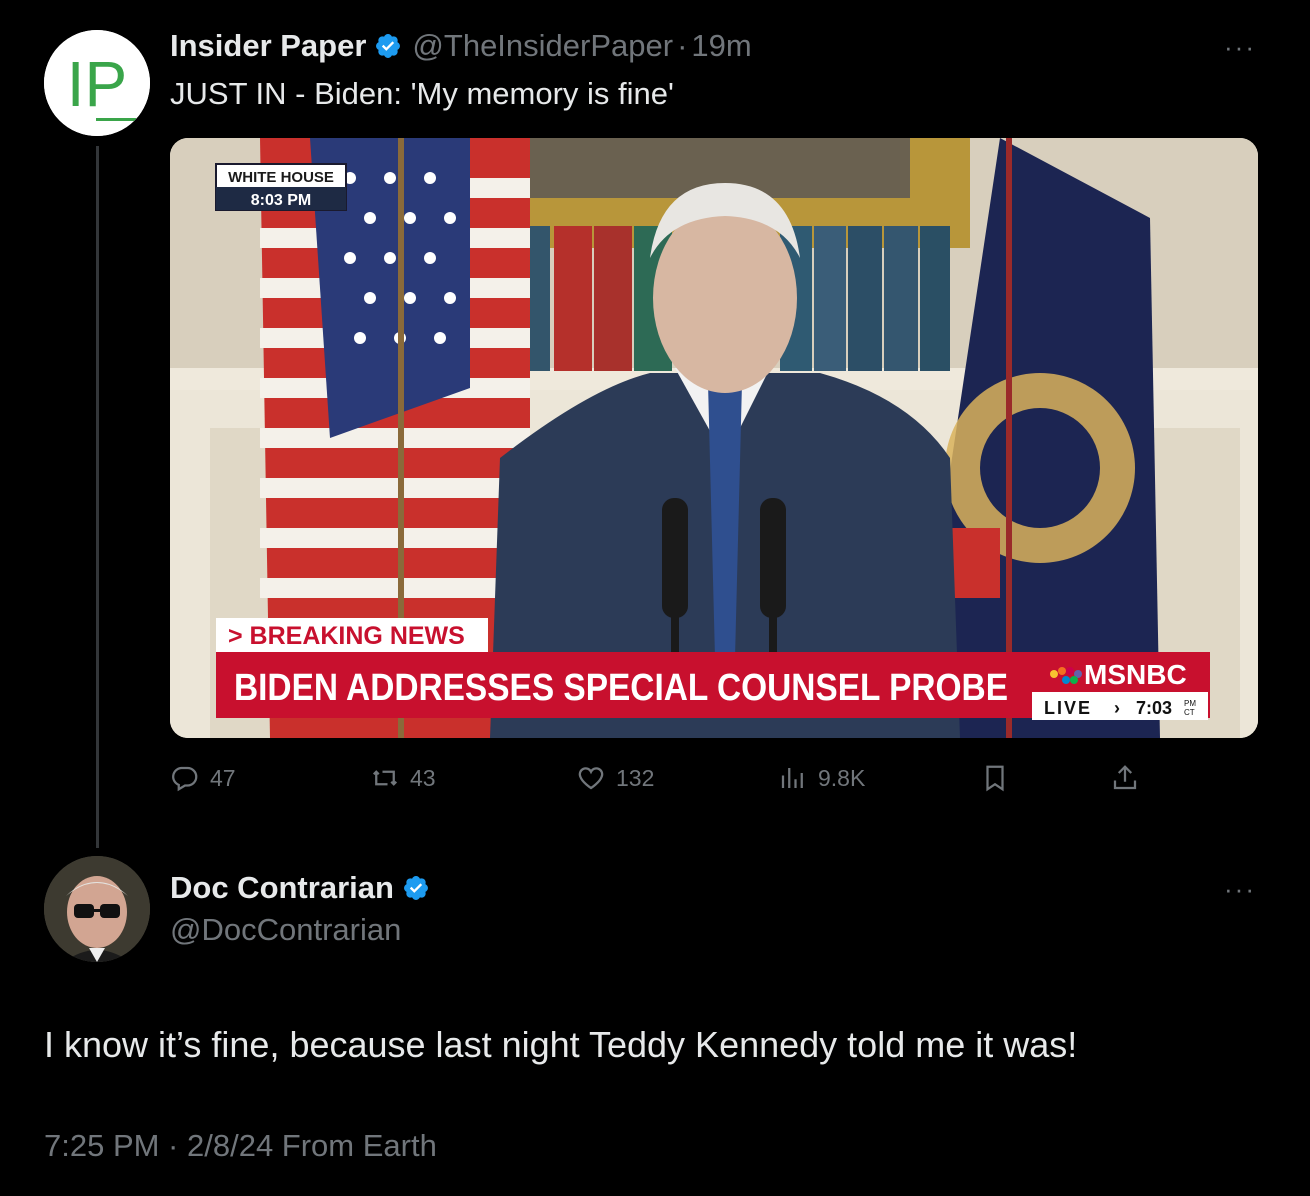 This screenshot has width=1310, height=1196. I want to click on avatar-ip-text: IP, so click(97, 84).